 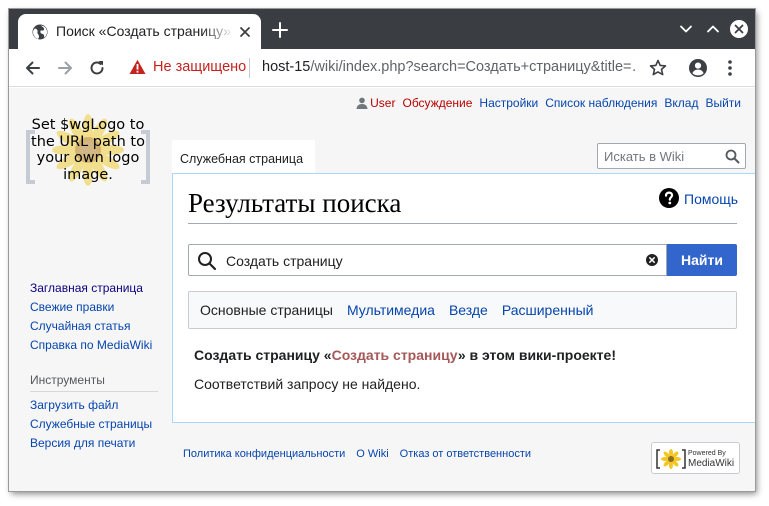 What do you see at coordinates (437, 103) in the screenshot?
I see `personal-talk-link: Обсуждение` at bounding box center [437, 103].